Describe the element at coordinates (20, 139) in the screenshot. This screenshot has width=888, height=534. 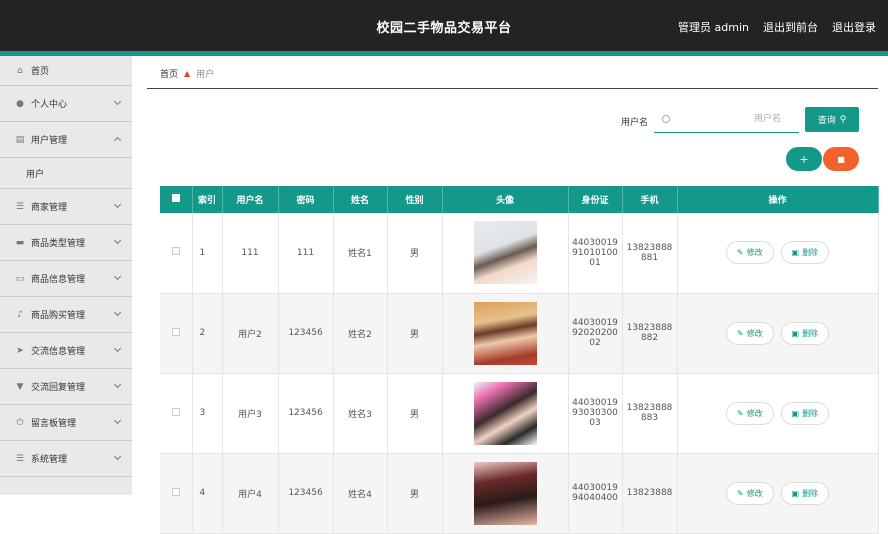
I see `clipboard-icon: ▤` at that location.